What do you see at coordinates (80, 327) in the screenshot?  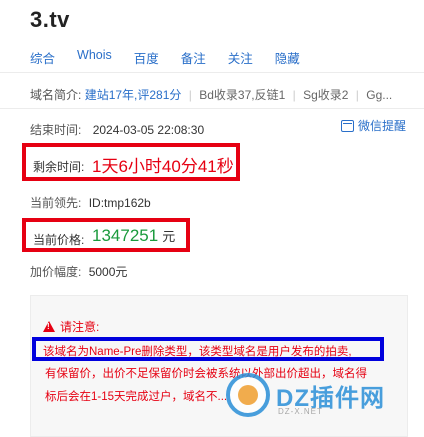 I see `notice-title: 请注意:` at bounding box center [80, 327].